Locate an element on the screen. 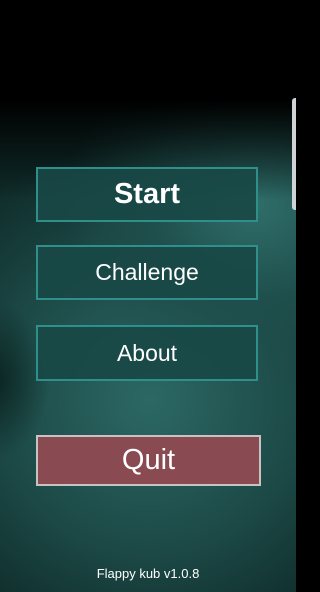 The image size is (320, 592). start-button: Start is located at coordinates (147, 194).